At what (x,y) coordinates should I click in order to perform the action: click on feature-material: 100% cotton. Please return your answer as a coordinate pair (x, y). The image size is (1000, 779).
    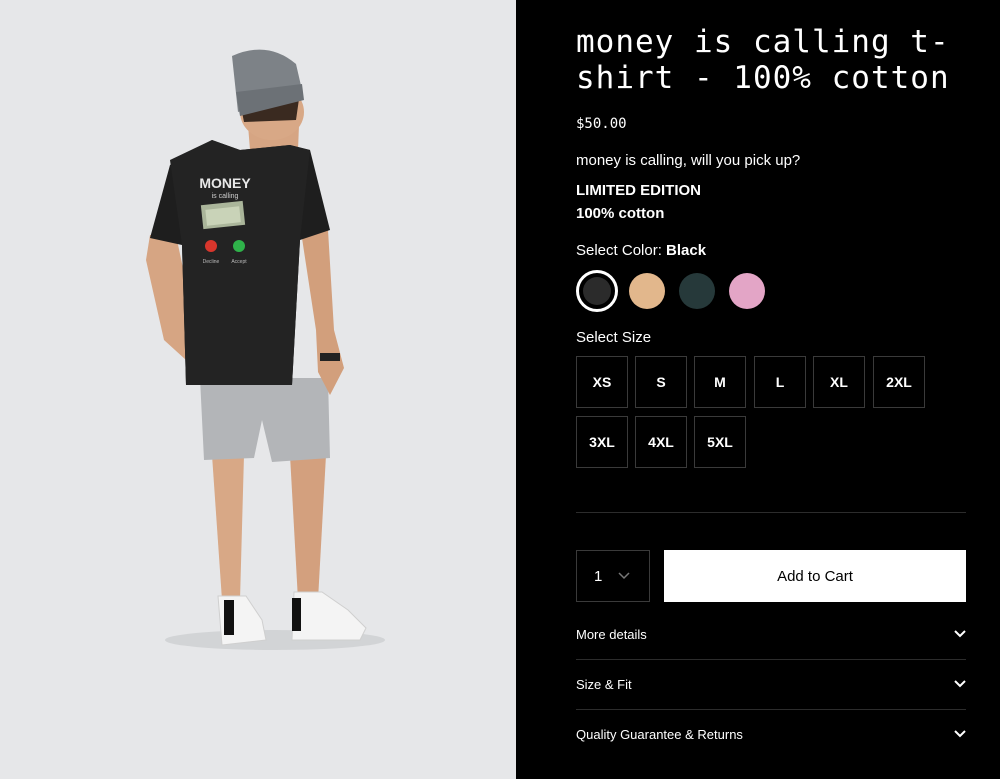
    Looking at the image, I should click on (620, 213).